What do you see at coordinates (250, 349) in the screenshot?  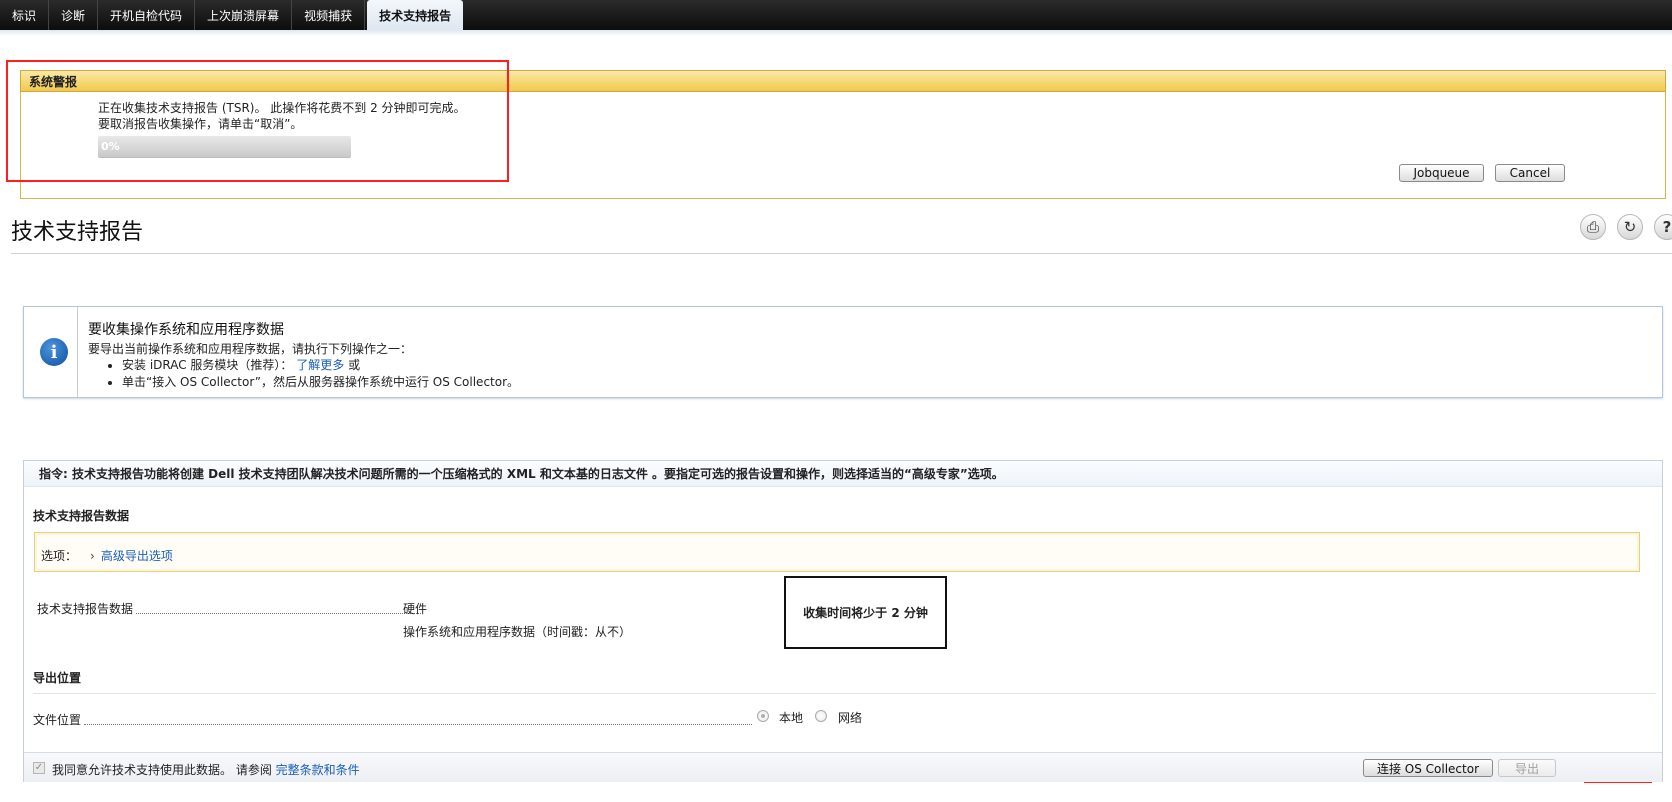 I see `info-subtitle: 要导出当前操作系统和应用程序数据，请执行下列操作之一：` at bounding box center [250, 349].